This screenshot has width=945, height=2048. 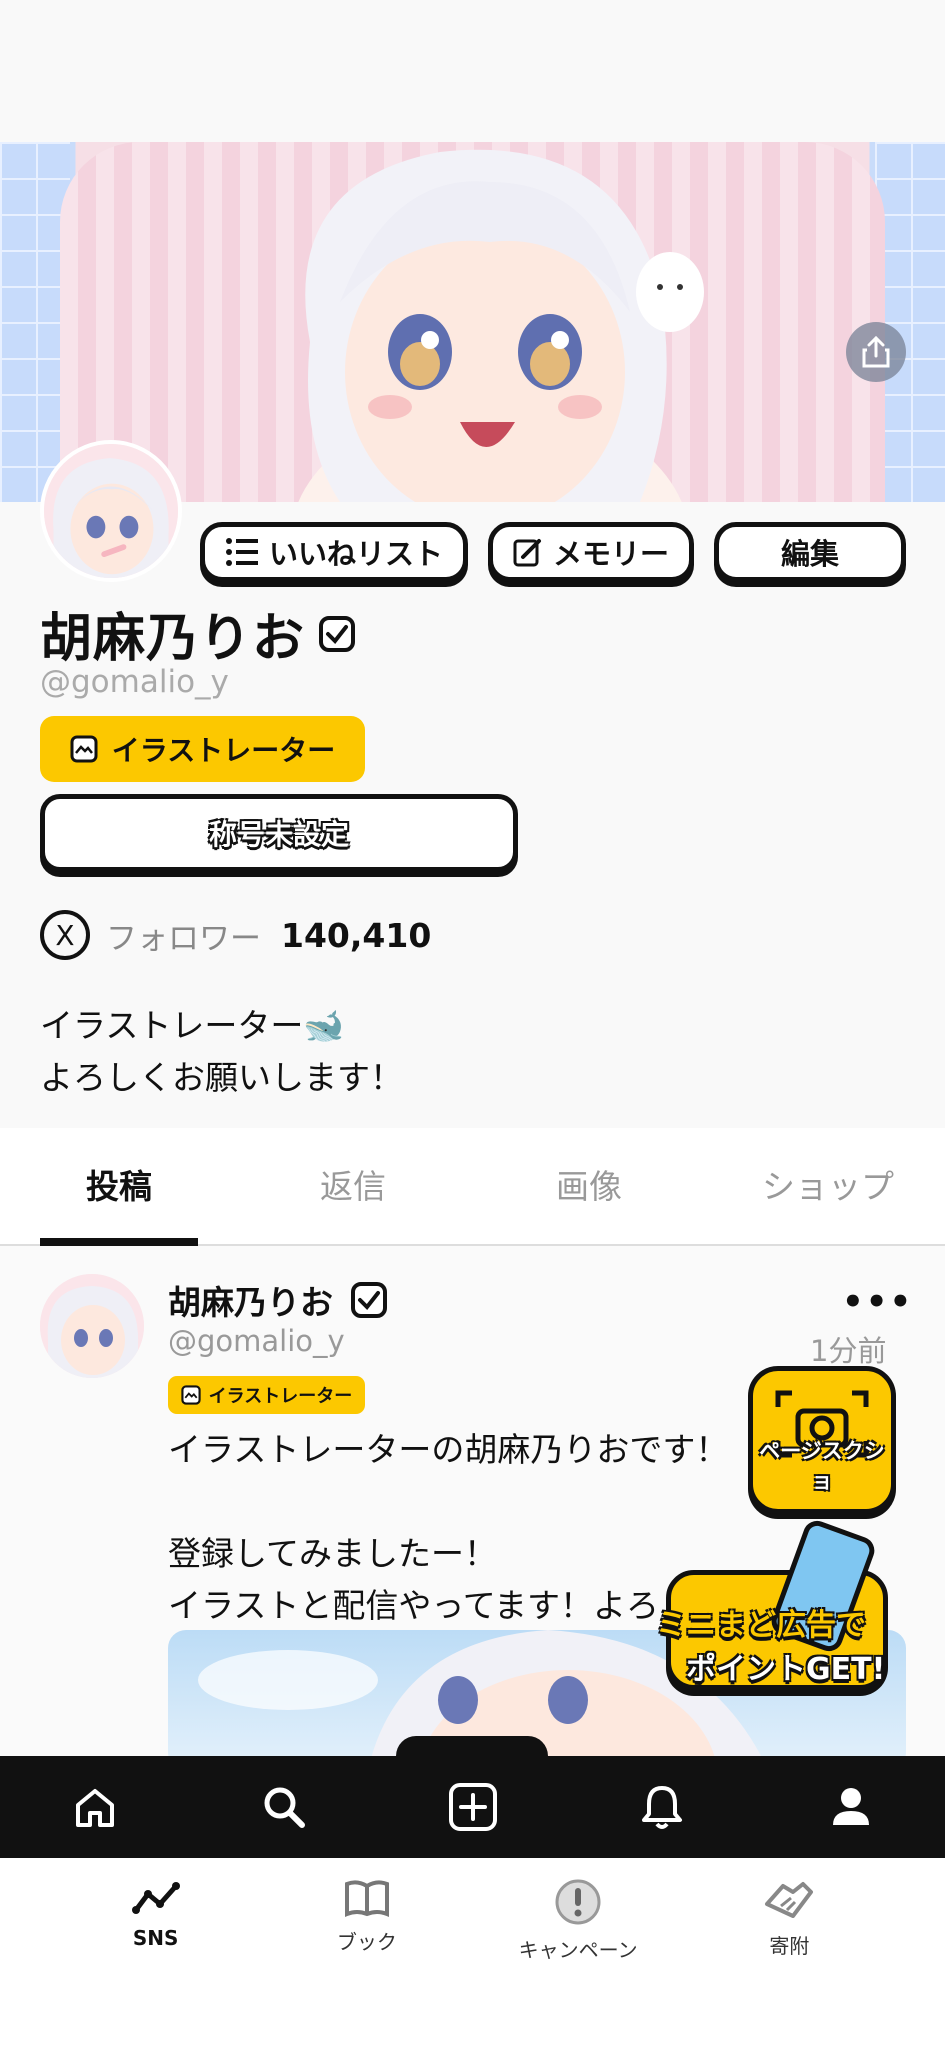 I want to click on list-icon, so click(x=241, y=552).